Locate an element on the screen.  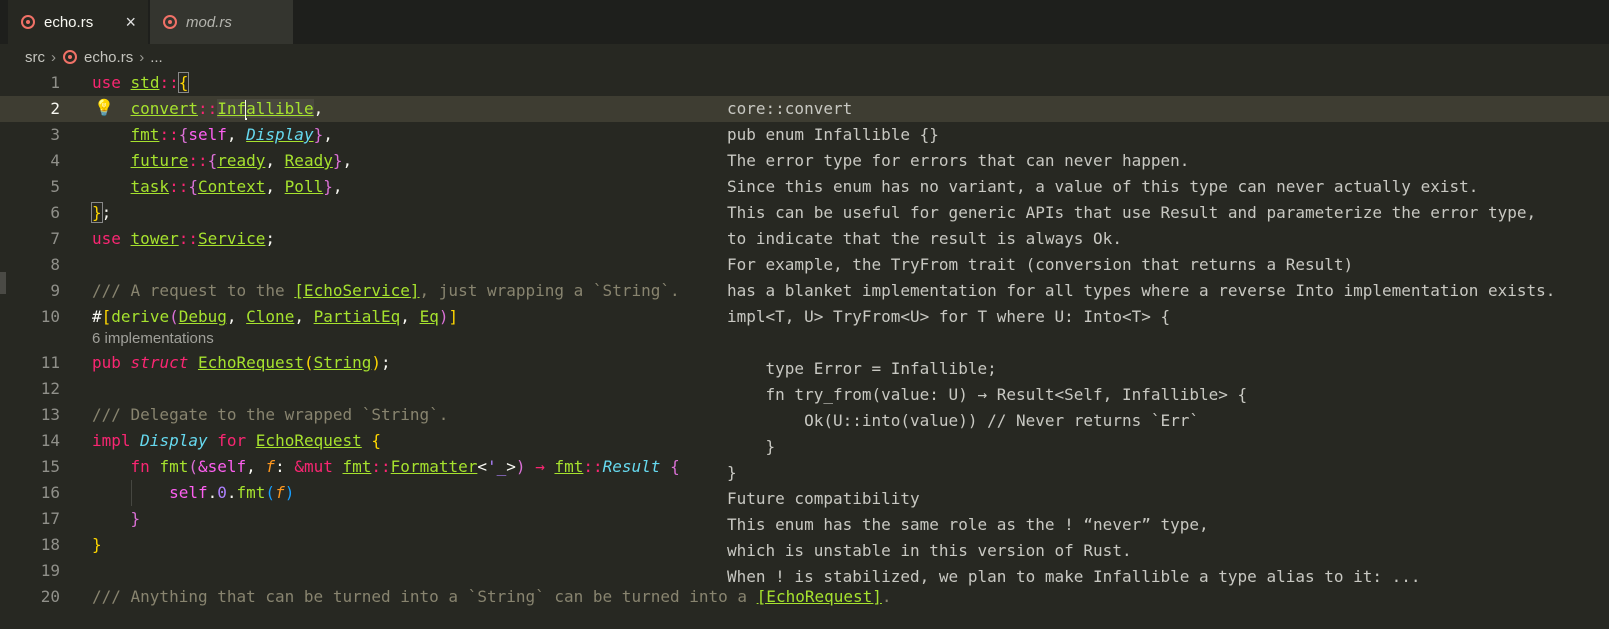
code-text: use tower::Service; is located at coordinates (183, 239).